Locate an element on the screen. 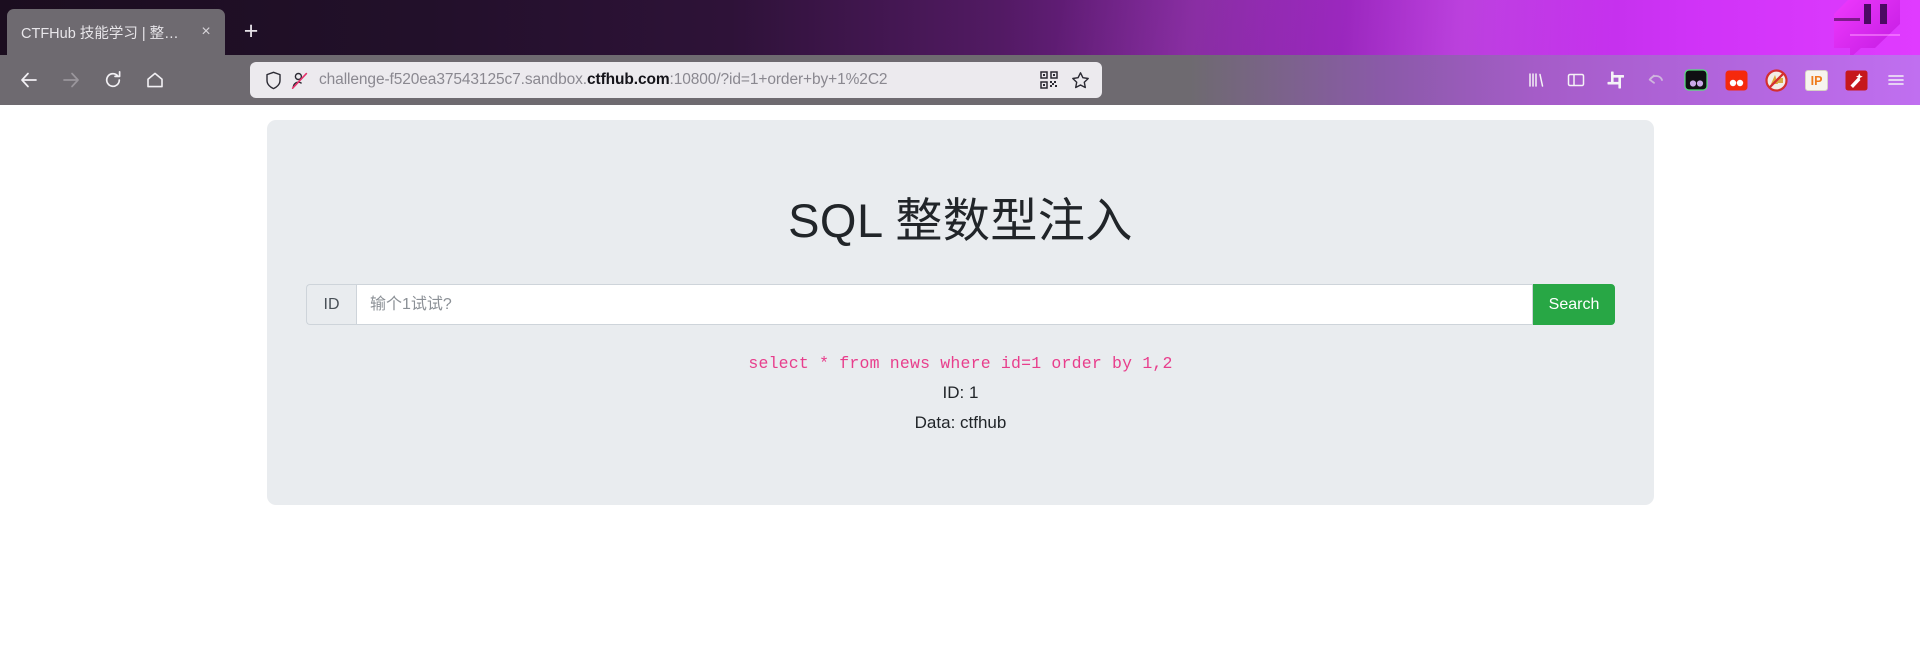  ip-extension-icon: IP is located at coordinates (1816, 80).